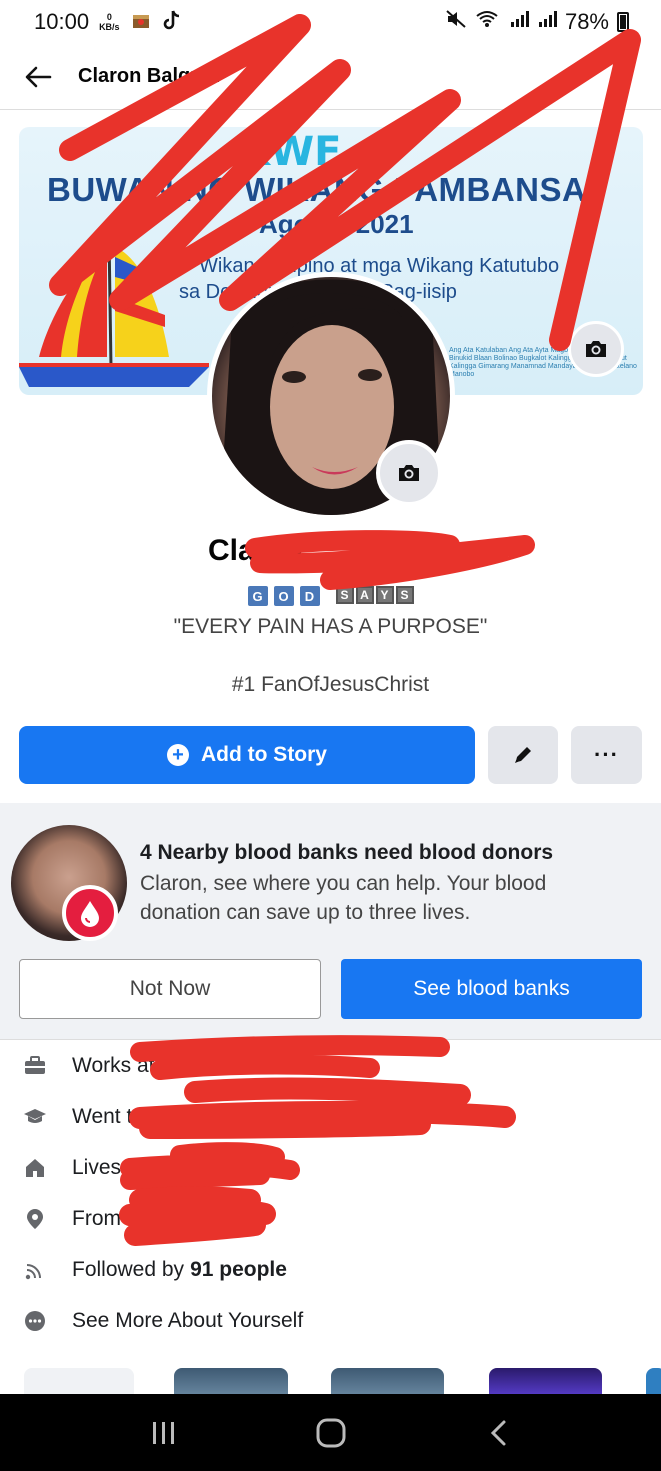 The image size is (661, 1471). Describe the element at coordinates (36, 1117) in the screenshot. I see `graduation-cap-icon` at that location.